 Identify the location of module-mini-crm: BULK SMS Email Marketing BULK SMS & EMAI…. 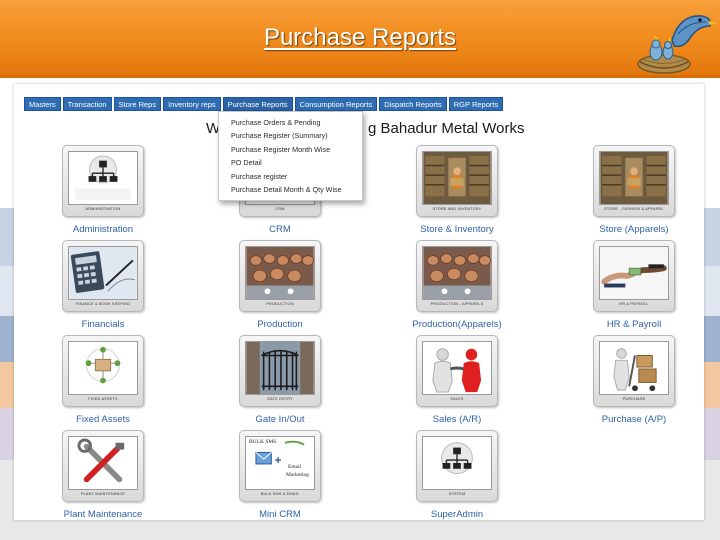
(280, 475).